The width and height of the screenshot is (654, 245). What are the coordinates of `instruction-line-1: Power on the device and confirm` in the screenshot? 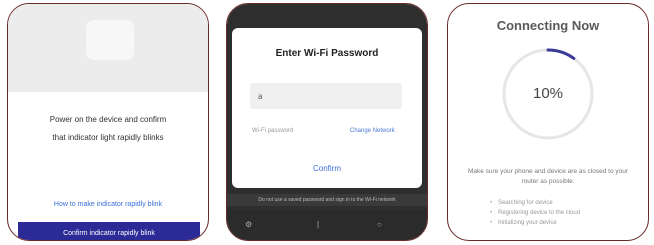 It's located at (108, 119).